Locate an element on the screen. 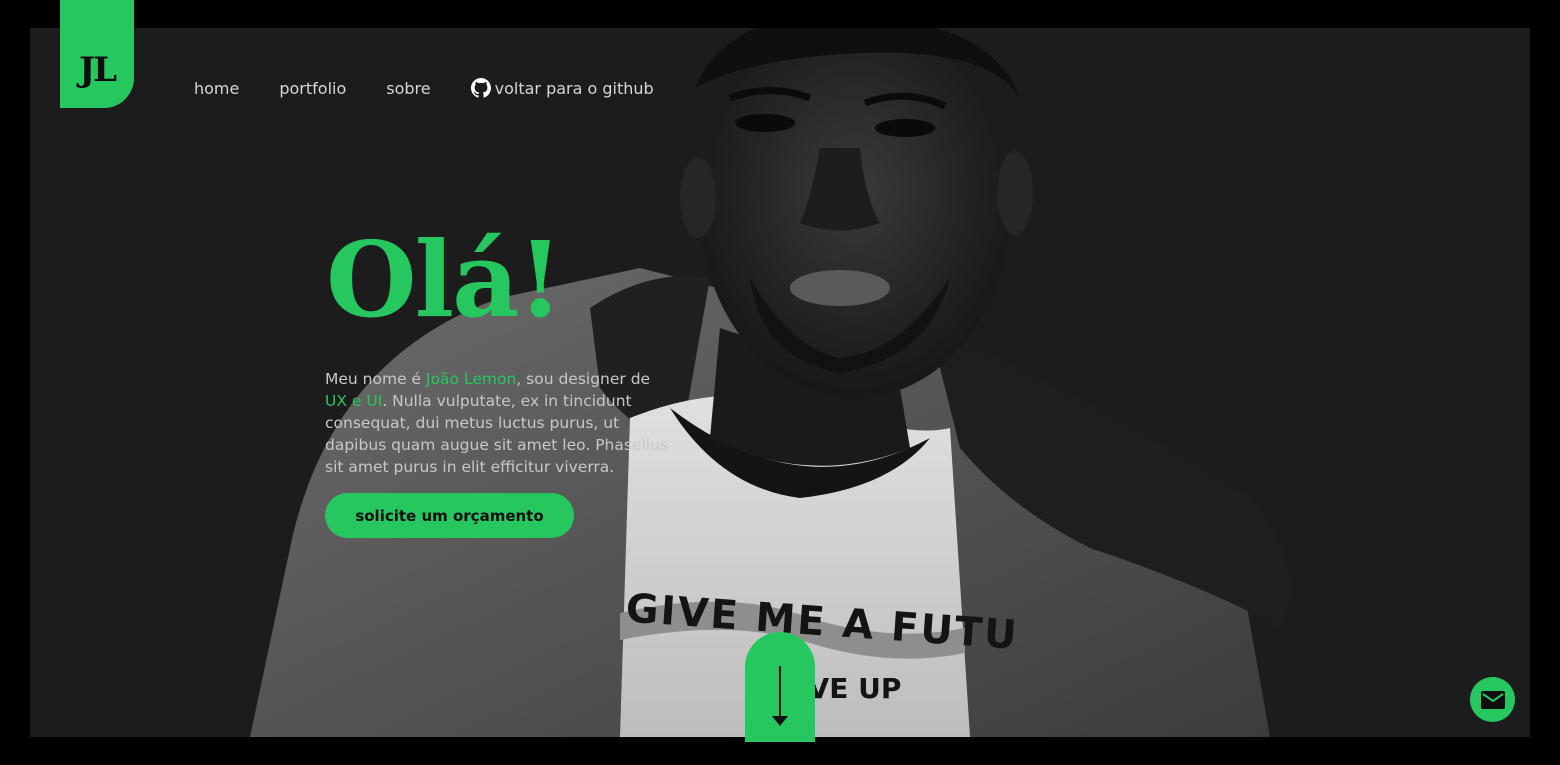 The height and width of the screenshot is (765, 1560). github-link-label: voltar para o github is located at coordinates (574, 88).